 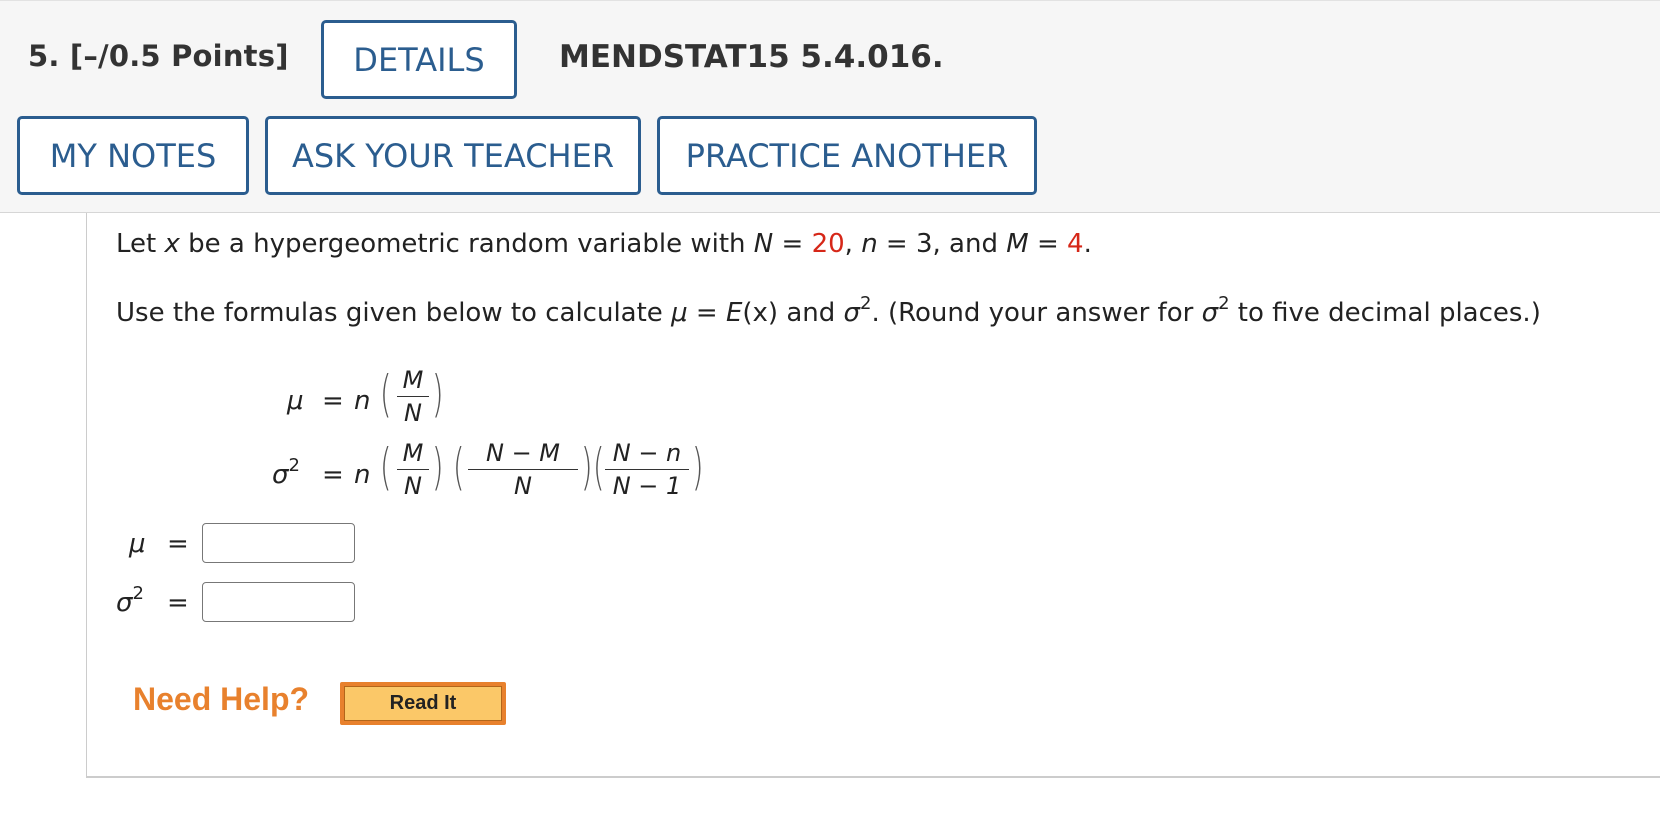 I want to click on sigma2-answer-label: σ2, so click(x=130, y=602).